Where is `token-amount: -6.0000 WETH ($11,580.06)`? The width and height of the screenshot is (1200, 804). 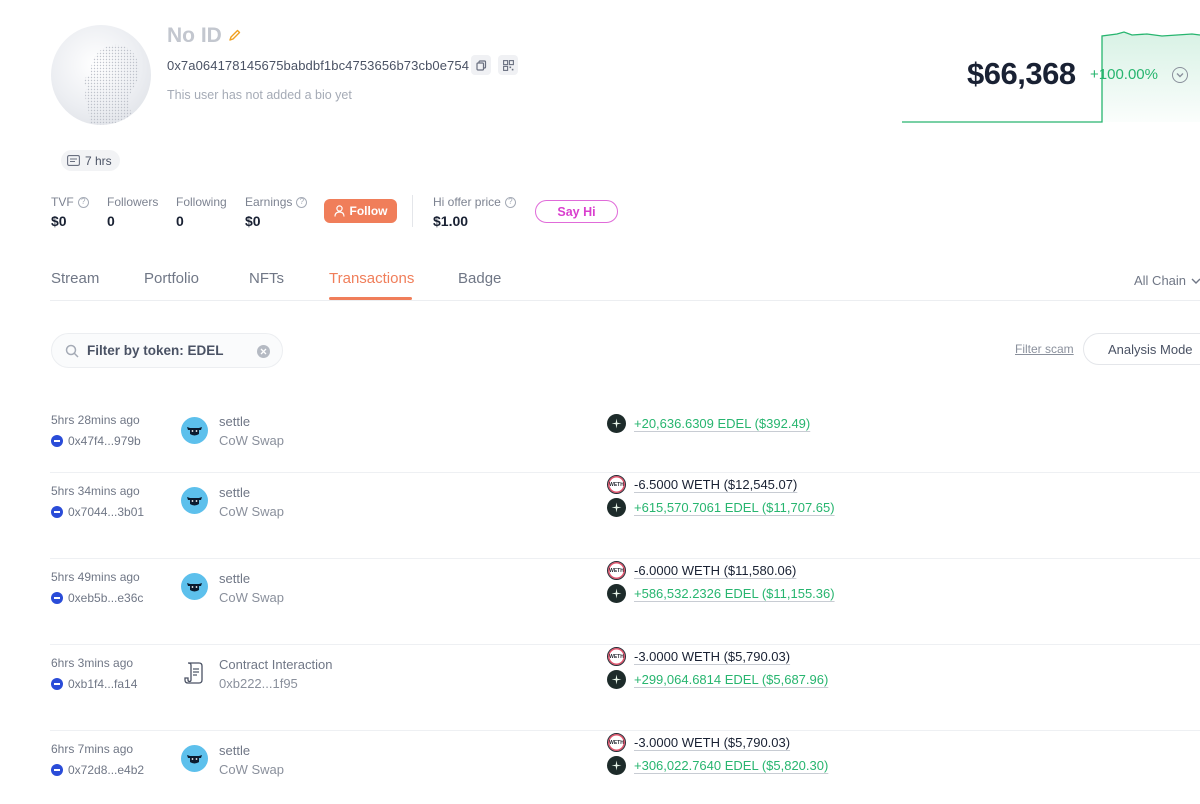 token-amount: -6.0000 WETH ($11,580.06) is located at coordinates (715, 570).